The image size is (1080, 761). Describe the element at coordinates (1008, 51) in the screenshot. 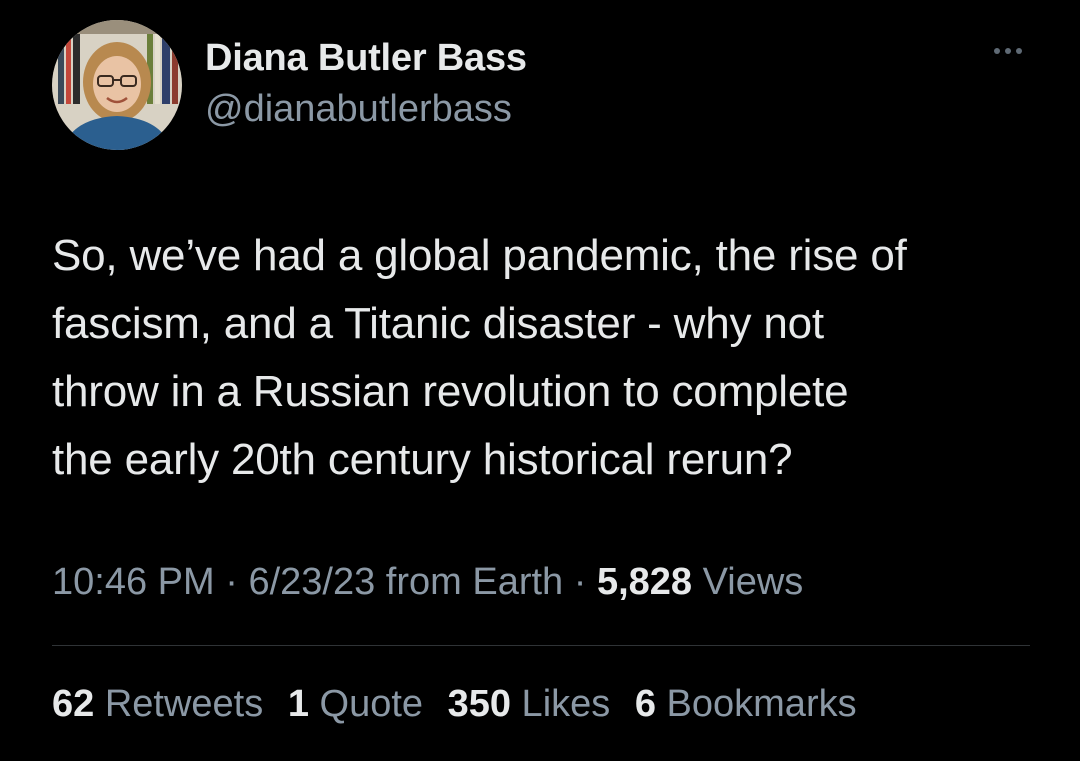

I see `more-options-button` at that location.